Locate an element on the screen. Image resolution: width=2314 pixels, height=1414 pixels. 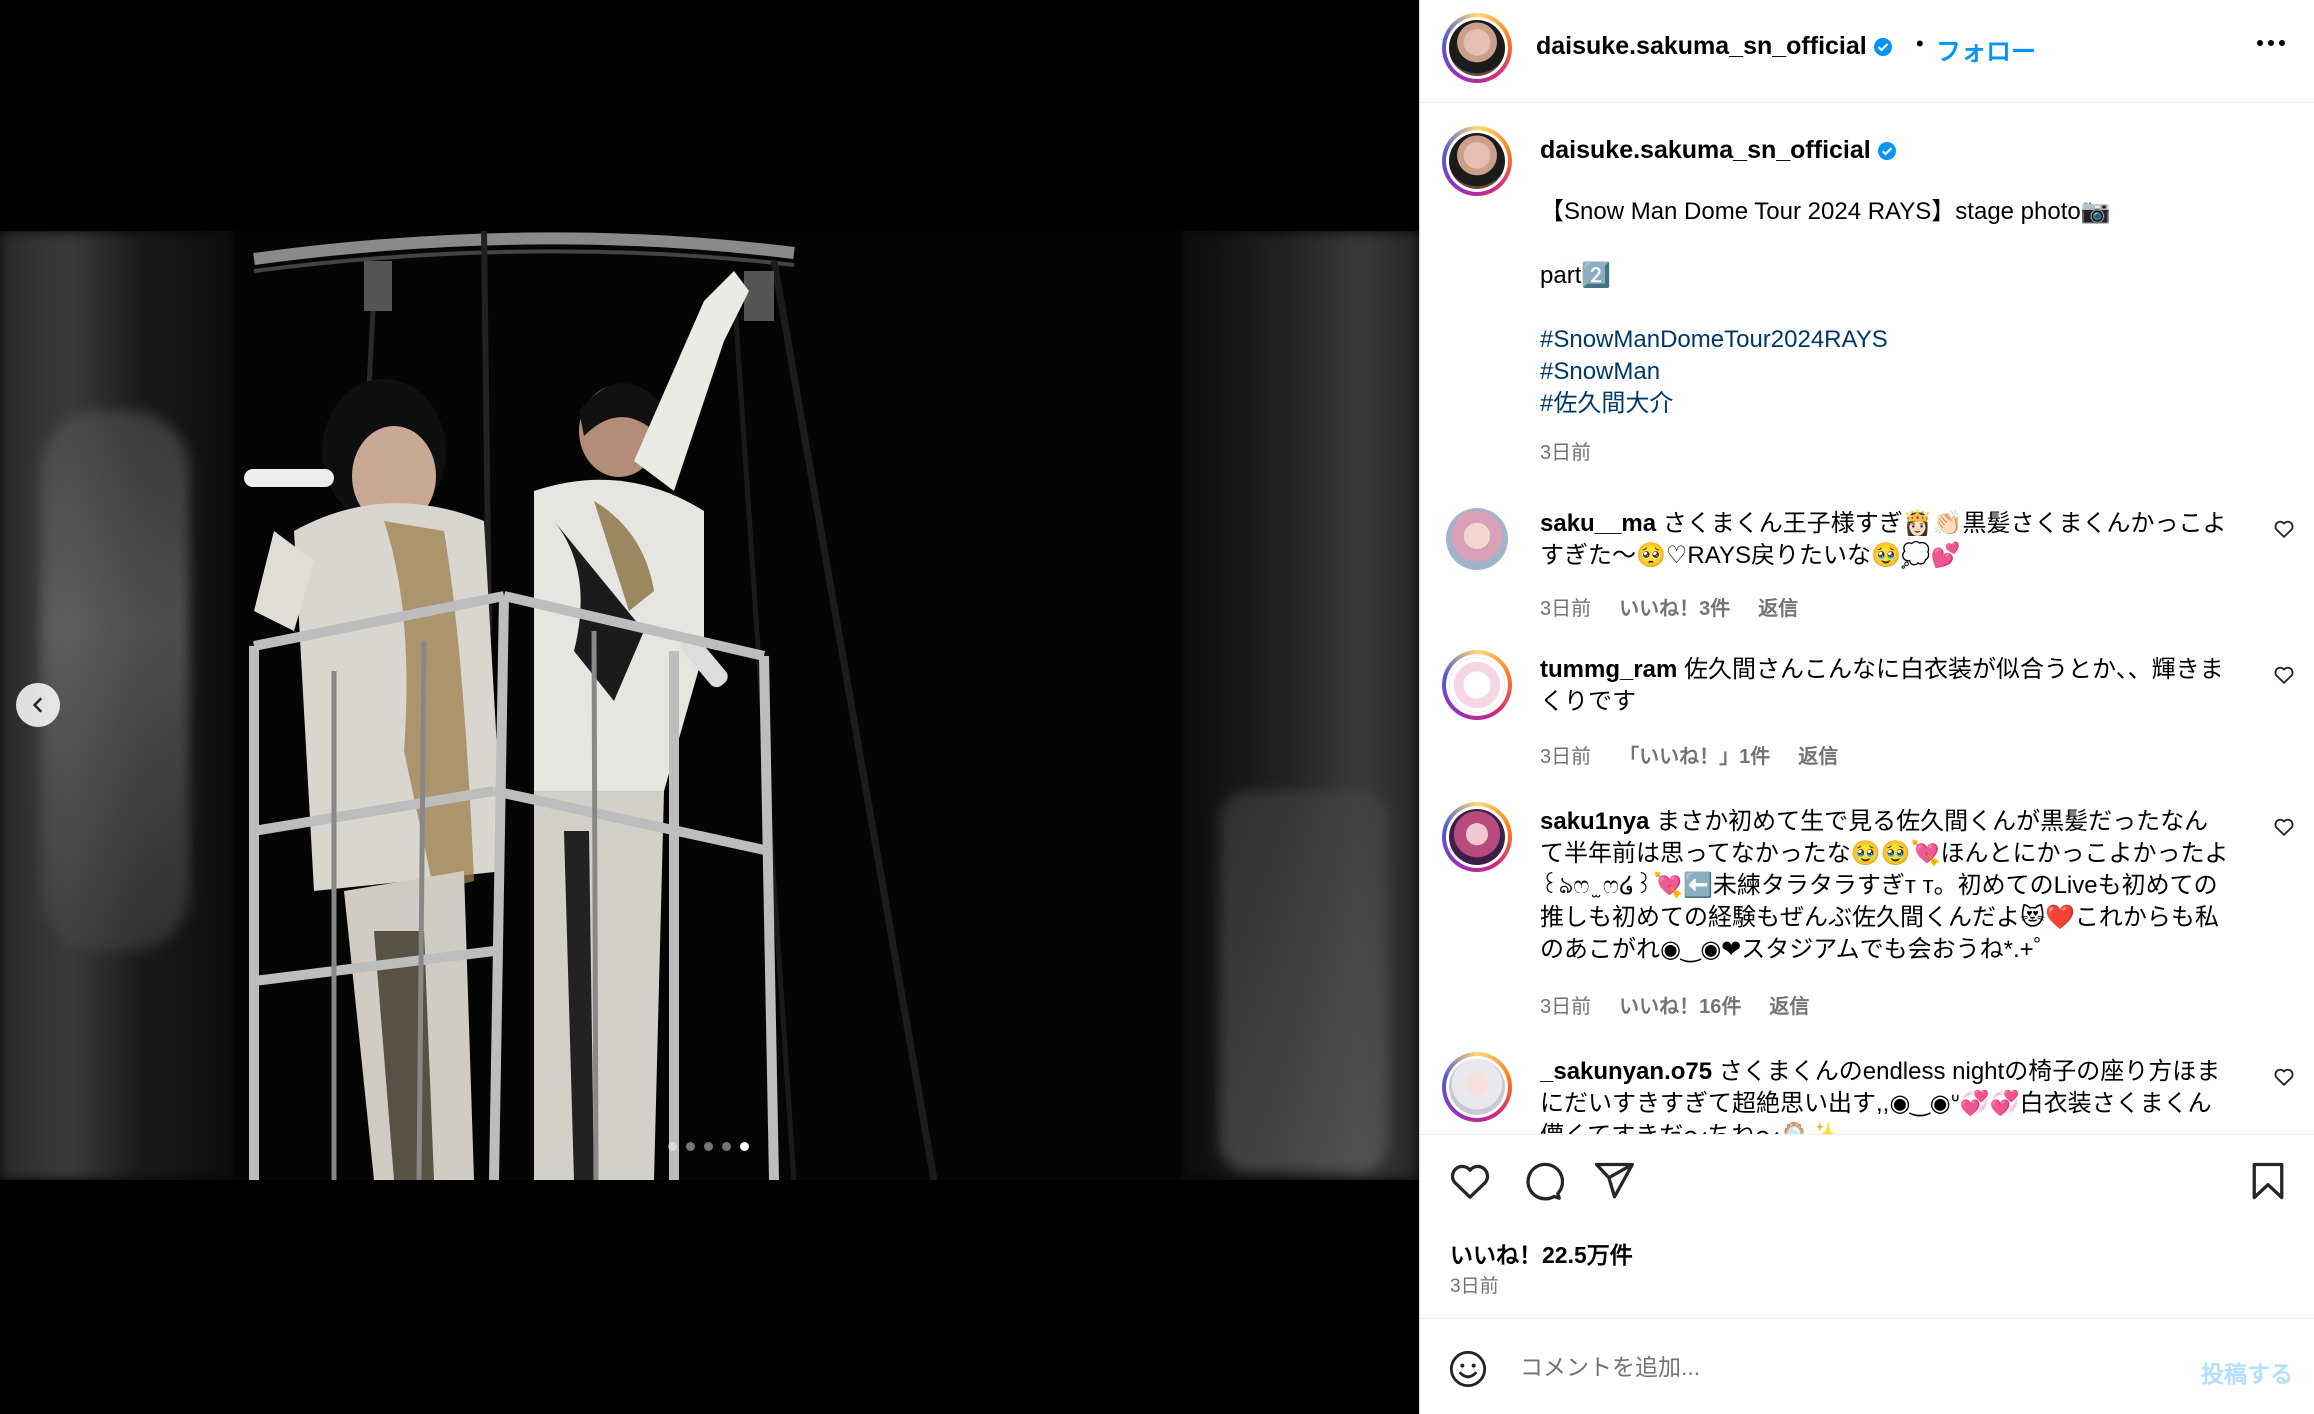
post-header: daisuke.sakuma_sn_official • フォロー is located at coordinates (1867, 51).